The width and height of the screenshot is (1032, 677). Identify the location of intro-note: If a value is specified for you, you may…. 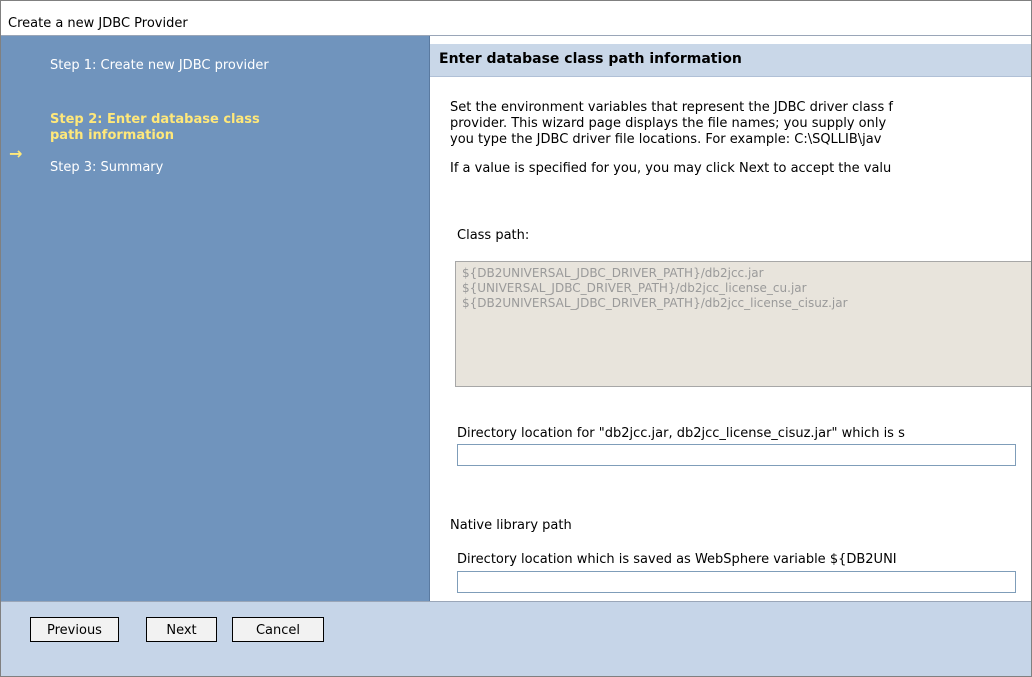
(671, 168).